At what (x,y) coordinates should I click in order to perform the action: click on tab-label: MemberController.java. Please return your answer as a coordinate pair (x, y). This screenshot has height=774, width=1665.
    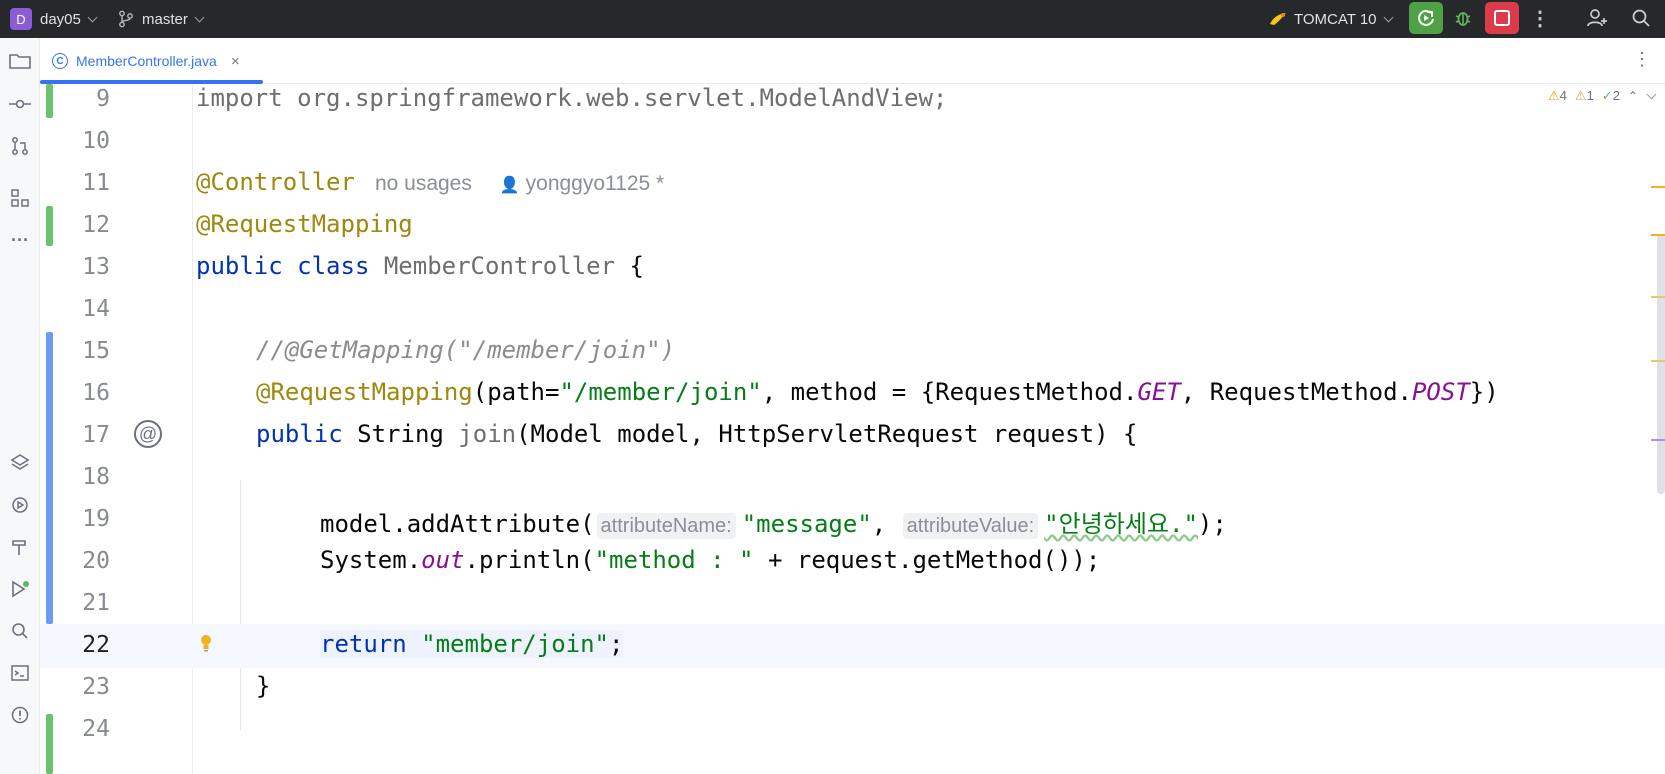
    Looking at the image, I should click on (146, 61).